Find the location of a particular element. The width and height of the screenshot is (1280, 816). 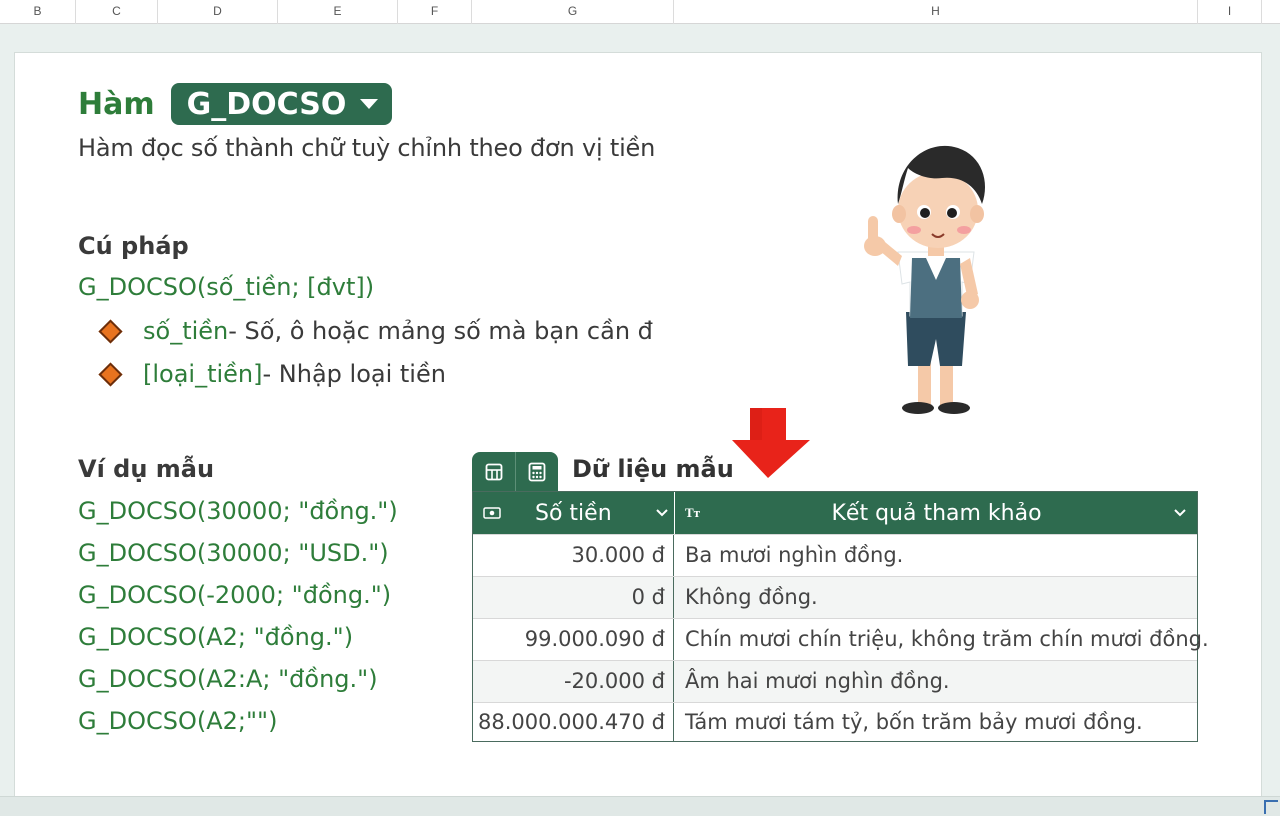

example-formula: G_DOCSO(30000; "USD.") is located at coordinates (233, 553).